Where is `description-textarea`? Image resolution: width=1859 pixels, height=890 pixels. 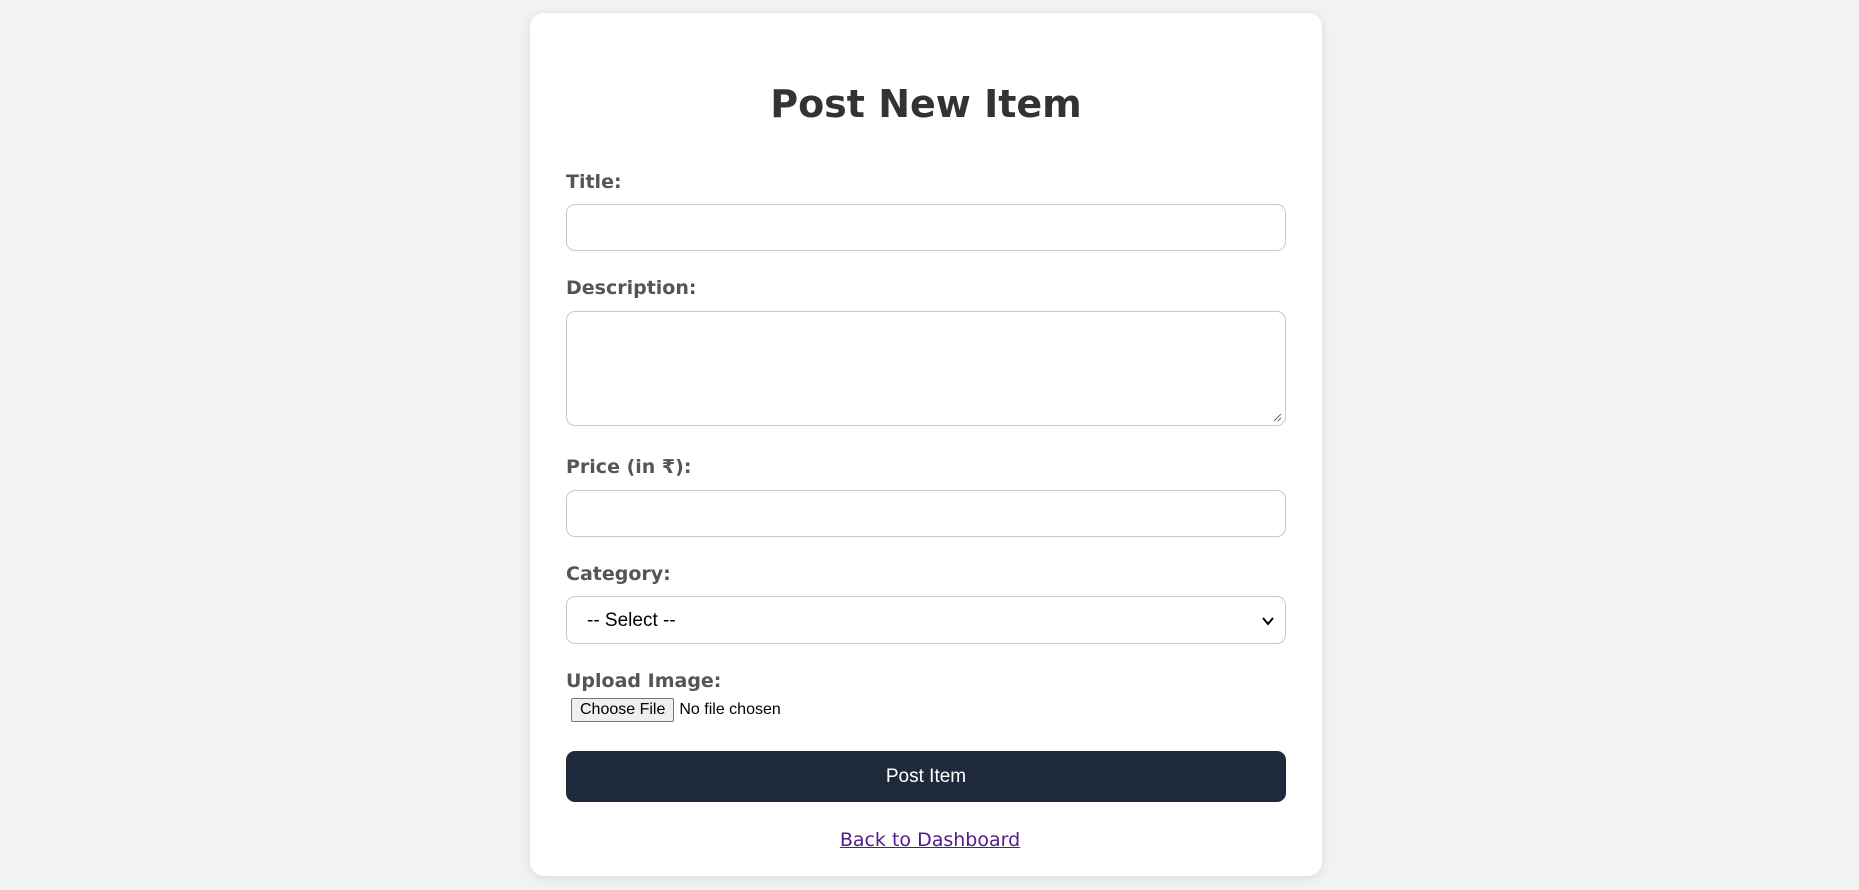
description-textarea is located at coordinates (926, 368).